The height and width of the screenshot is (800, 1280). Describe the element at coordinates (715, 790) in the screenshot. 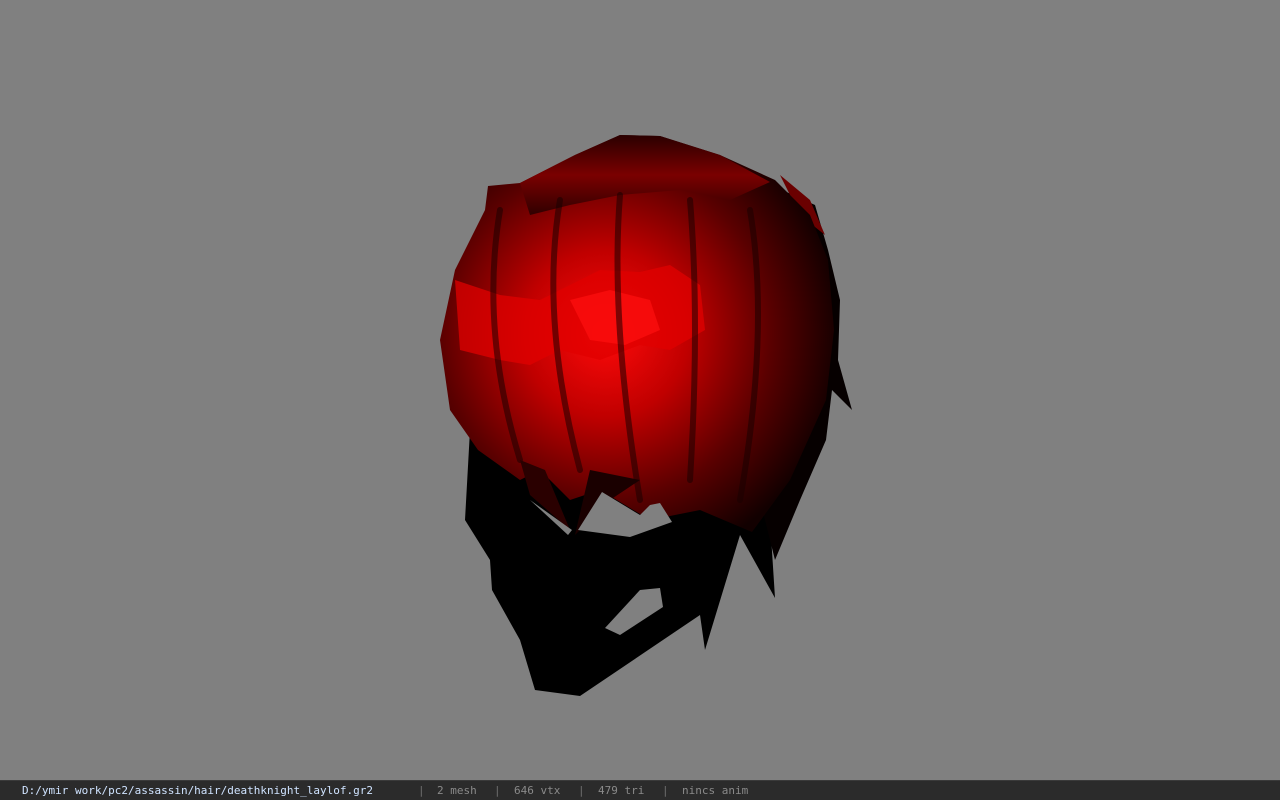

I see `anim-status: nincs anim` at that location.